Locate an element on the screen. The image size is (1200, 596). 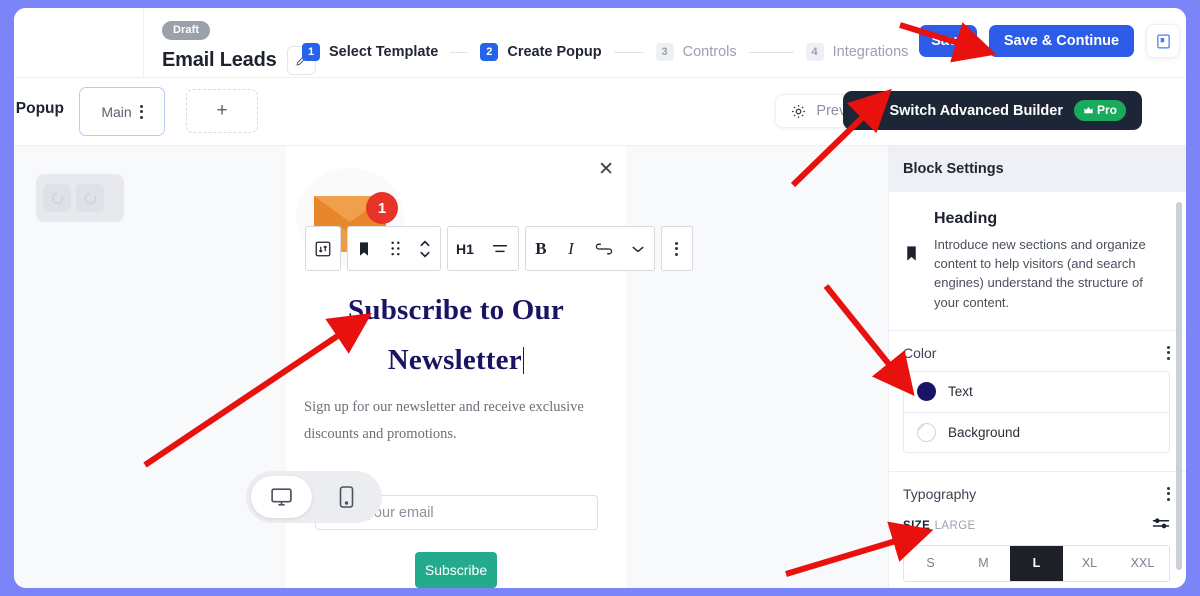
top-bar: ‹ Draft Email Leads 1 Select Template 2 is located at coordinates (600, 43).